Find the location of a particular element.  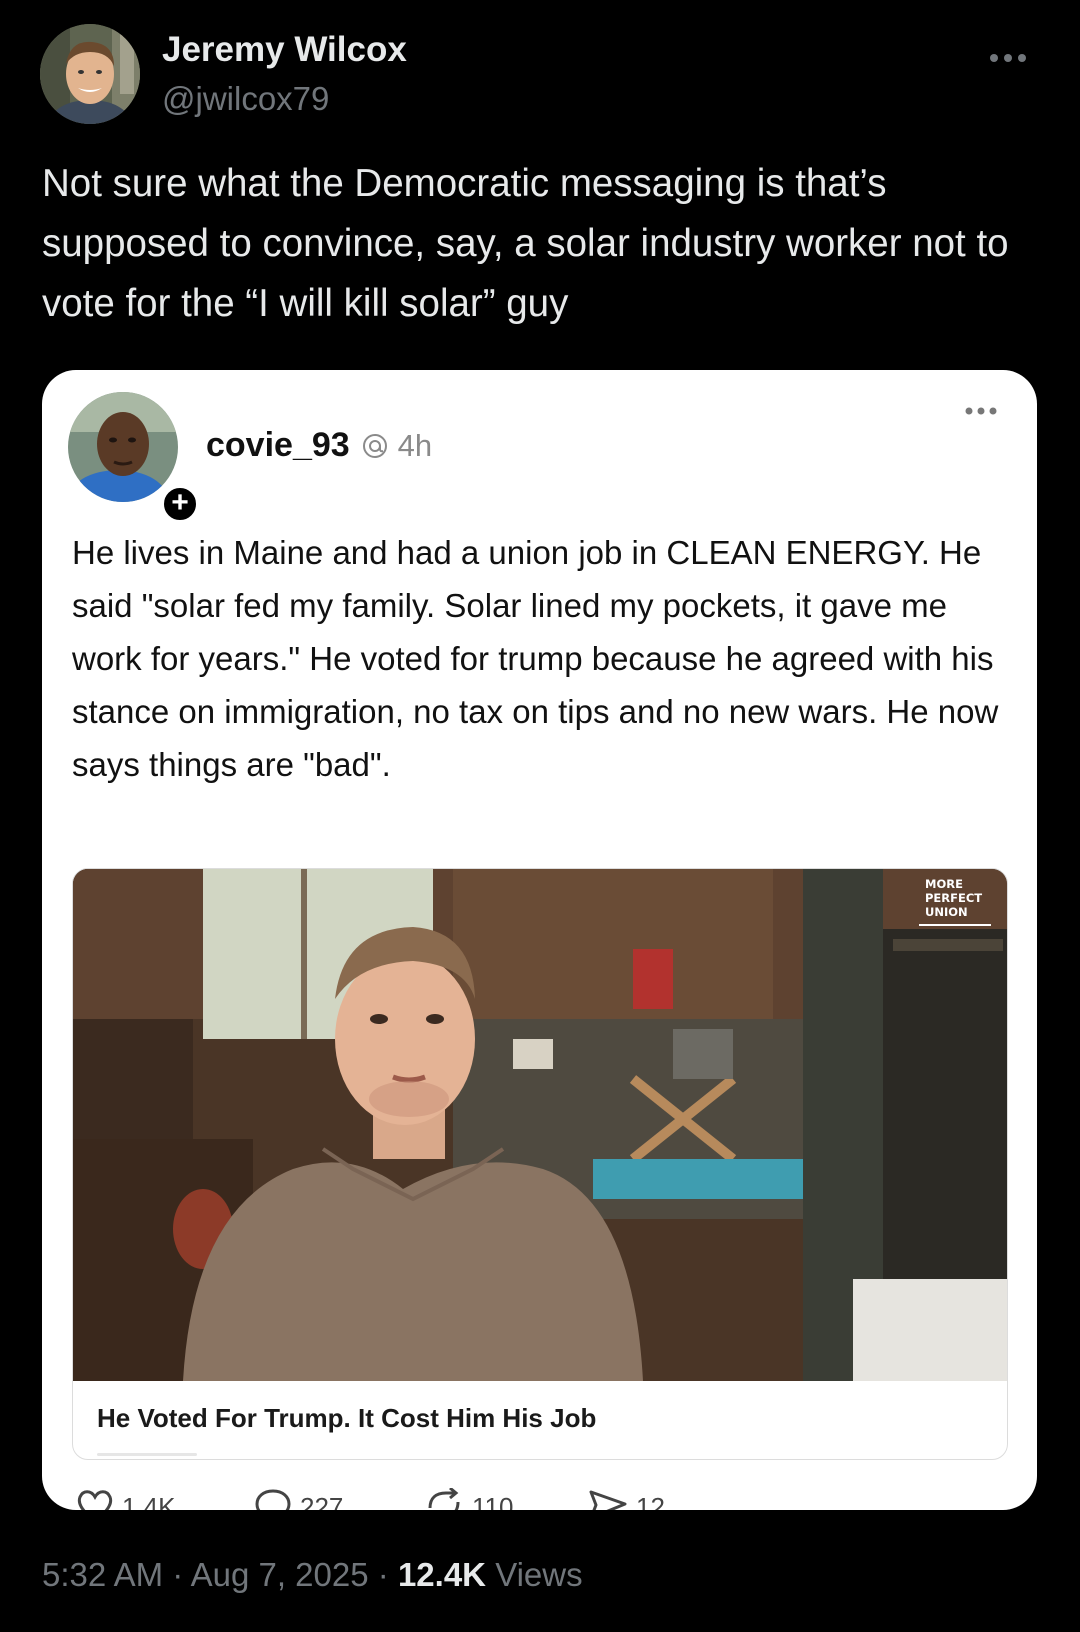

quoted-more-icon is located at coordinates (981, 411).